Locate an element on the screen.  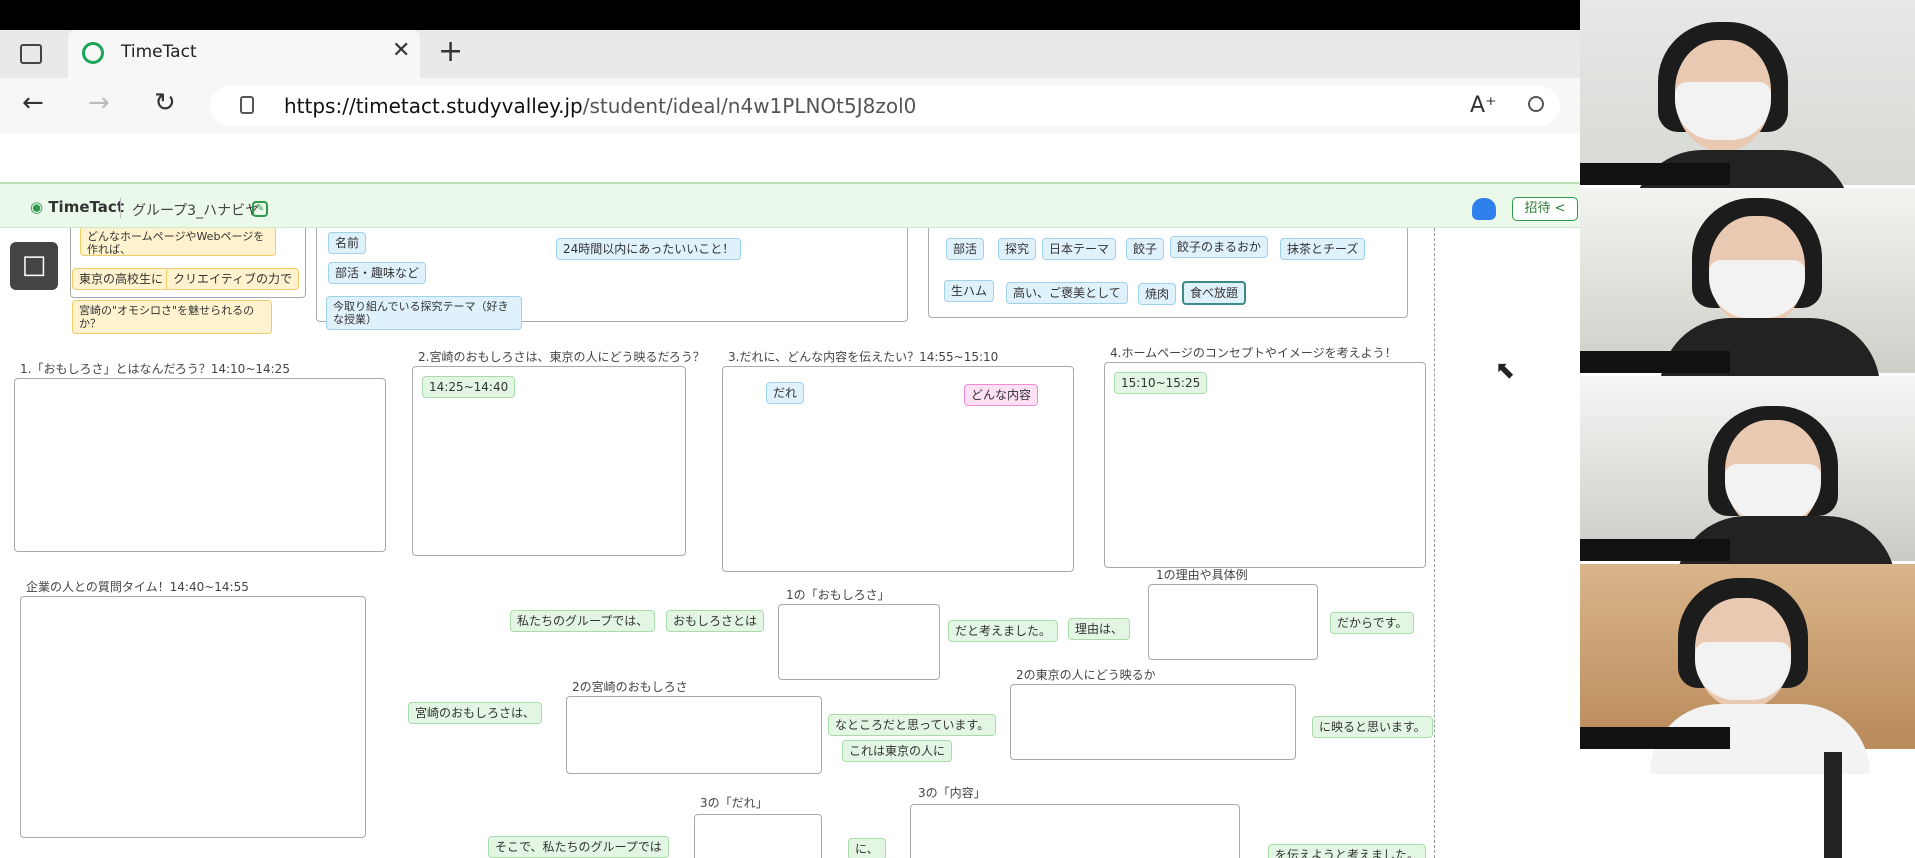
sticky-theme-question: どんなホームページやWebページを作れば、 is located at coordinates (178, 242).